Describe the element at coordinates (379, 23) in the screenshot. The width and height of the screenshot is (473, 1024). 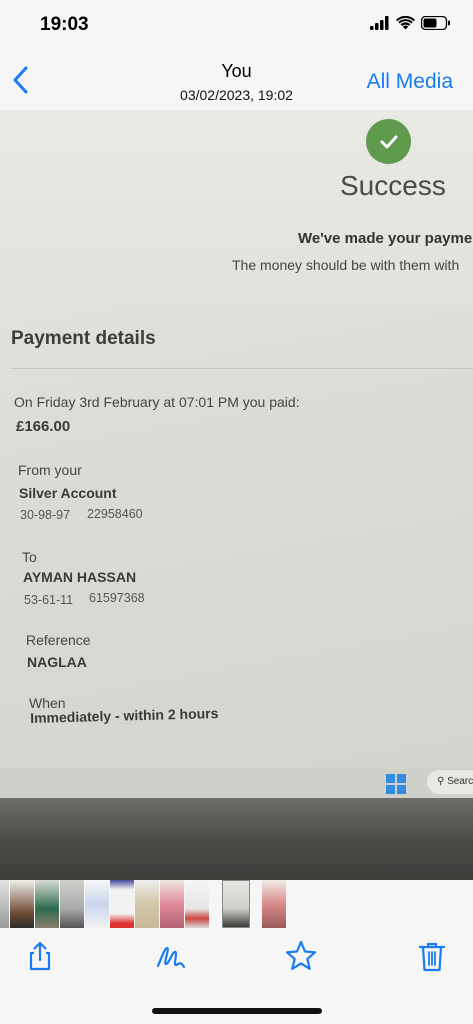
I see `signal-icon` at that location.